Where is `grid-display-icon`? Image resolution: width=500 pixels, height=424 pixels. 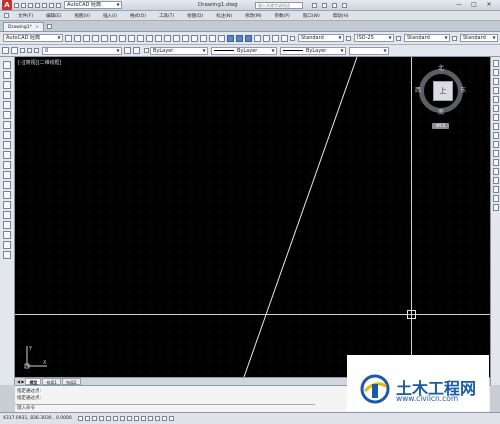
grid-display-icon is located at coordinates (94, 418).